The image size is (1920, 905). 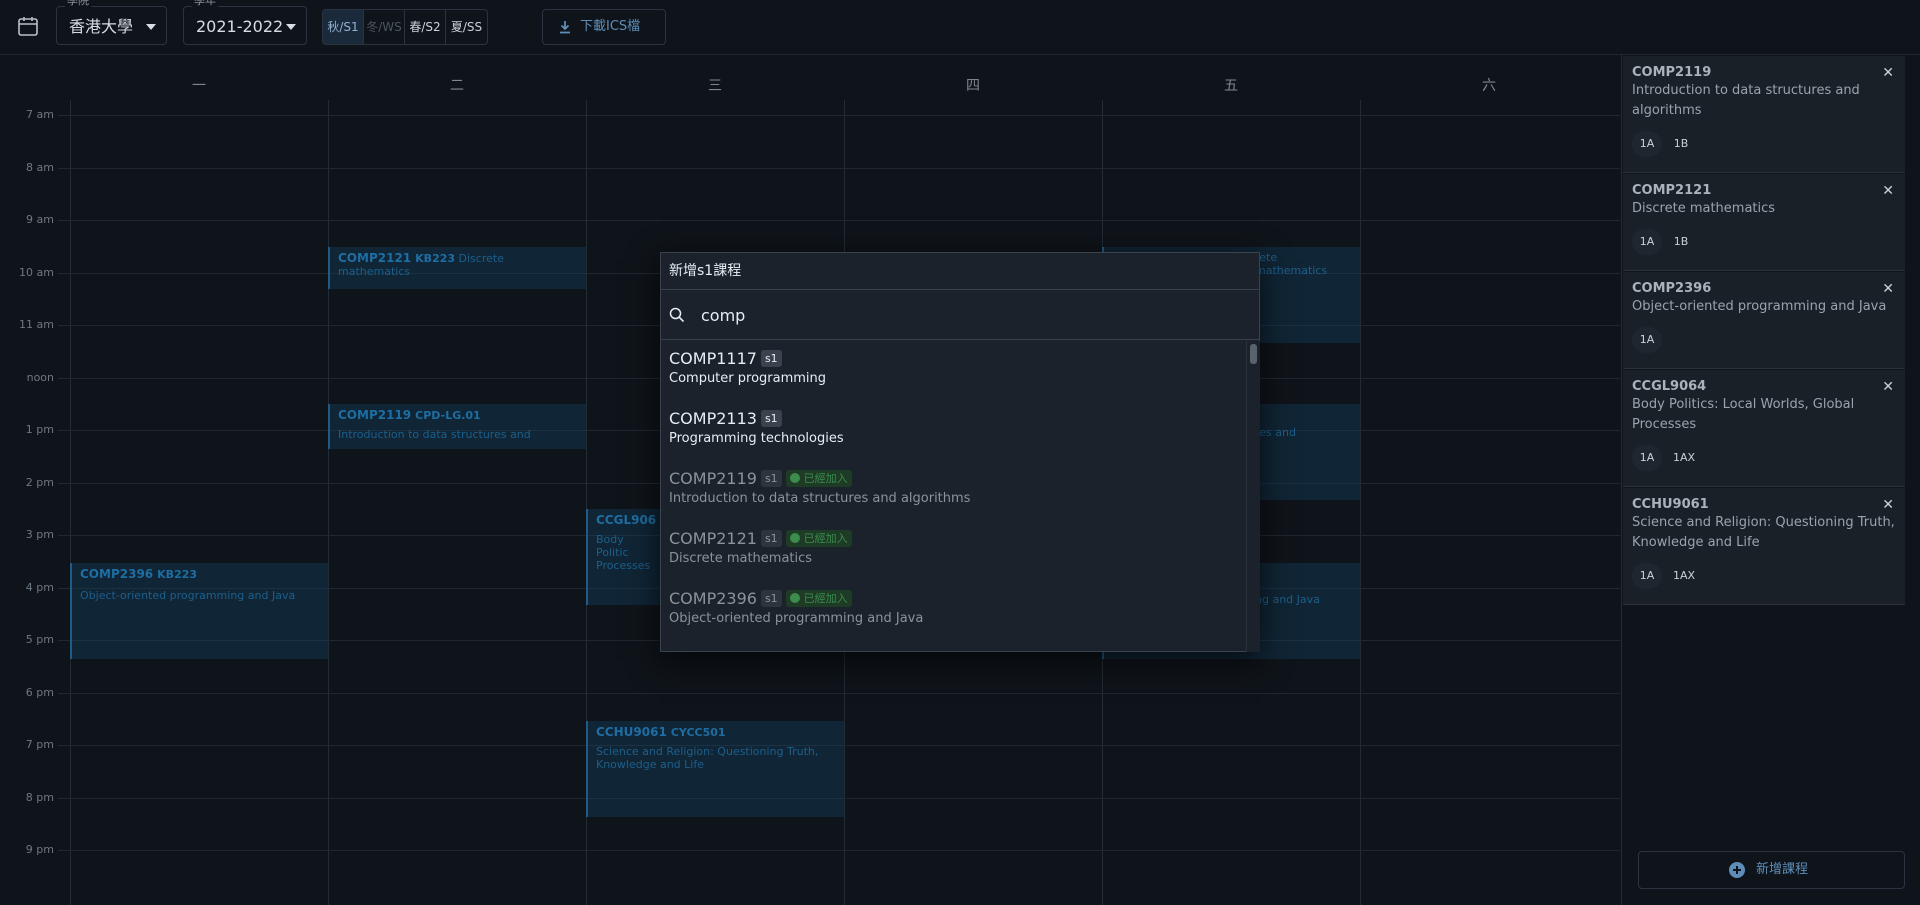 I want to click on time-label: 11 am, so click(x=36, y=324).